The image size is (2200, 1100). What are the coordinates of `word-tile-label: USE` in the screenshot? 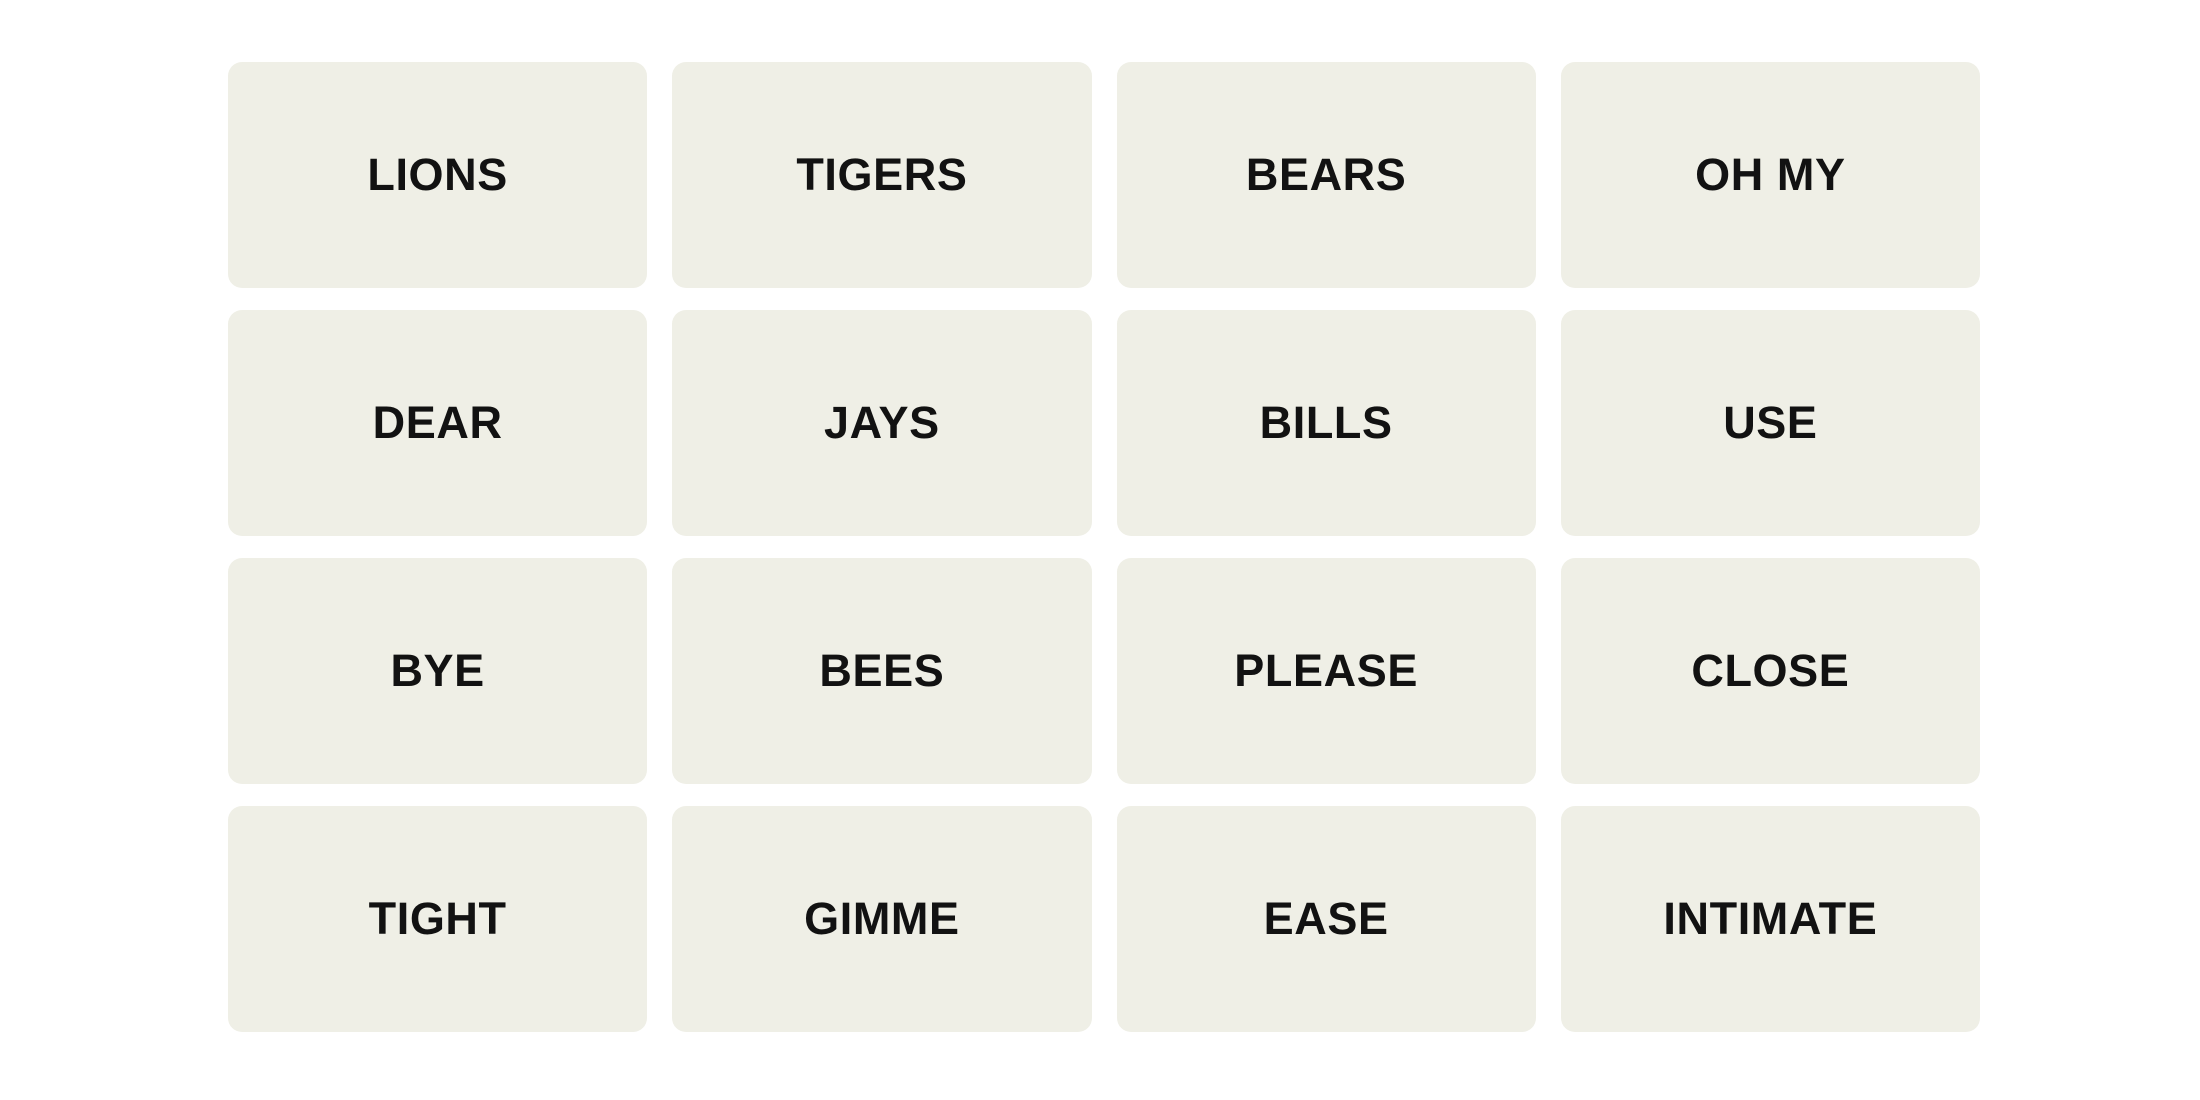 It's located at (1770, 423).